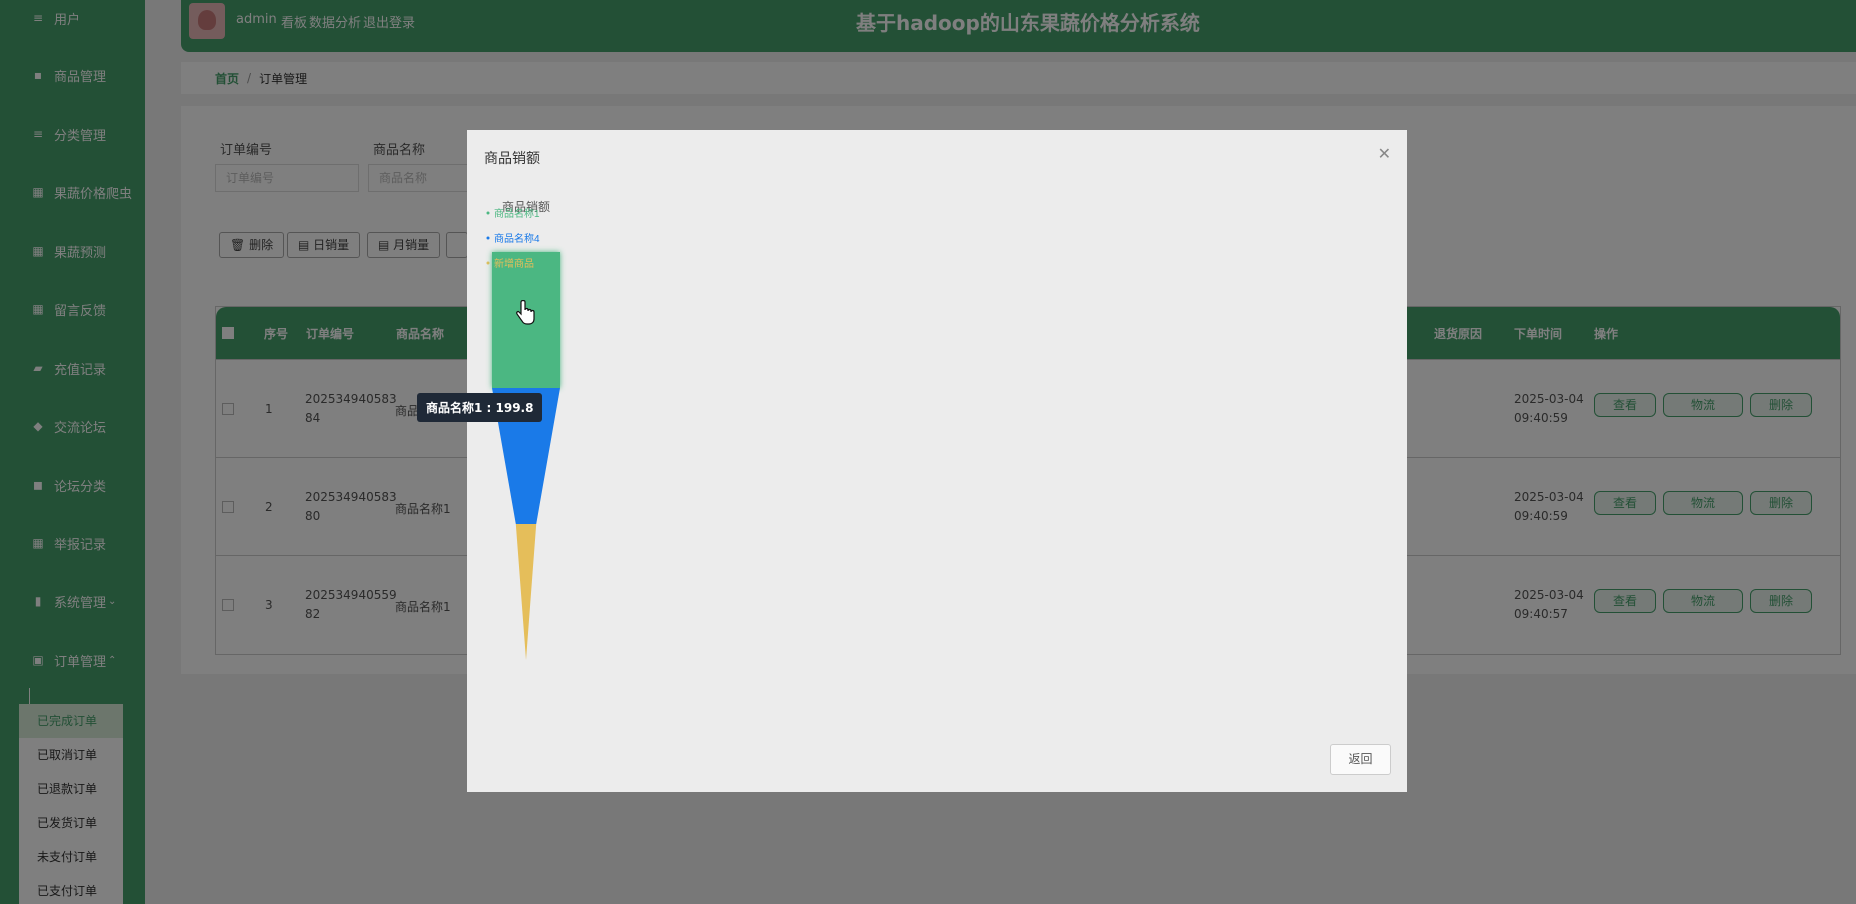 Image resolution: width=1856 pixels, height=904 pixels. I want to click on chart-tooltip: 商品名称1 : 199.8, so click(480, 407).